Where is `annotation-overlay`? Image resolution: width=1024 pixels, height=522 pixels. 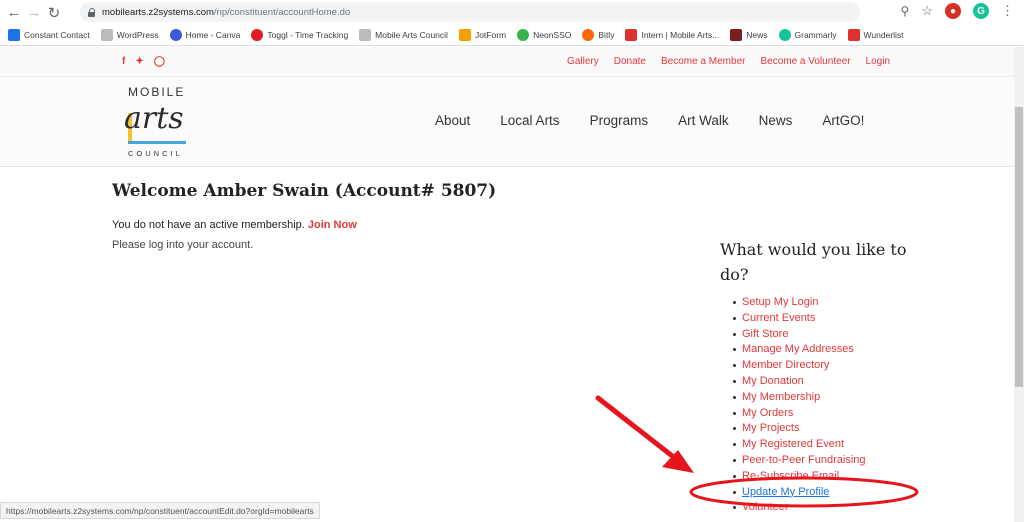
annotation-overlay is located at coordinates (757, 451).